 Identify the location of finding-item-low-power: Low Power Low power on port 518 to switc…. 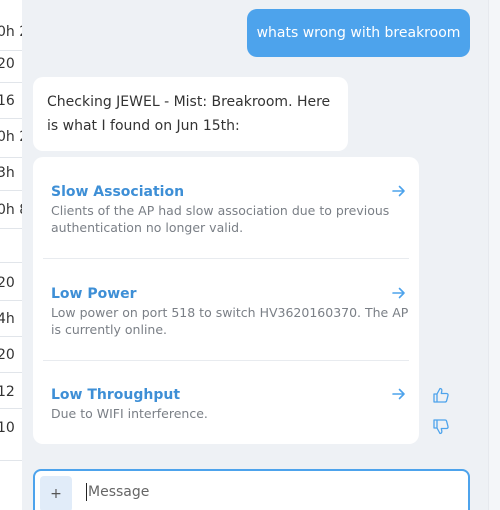
(230, 311).